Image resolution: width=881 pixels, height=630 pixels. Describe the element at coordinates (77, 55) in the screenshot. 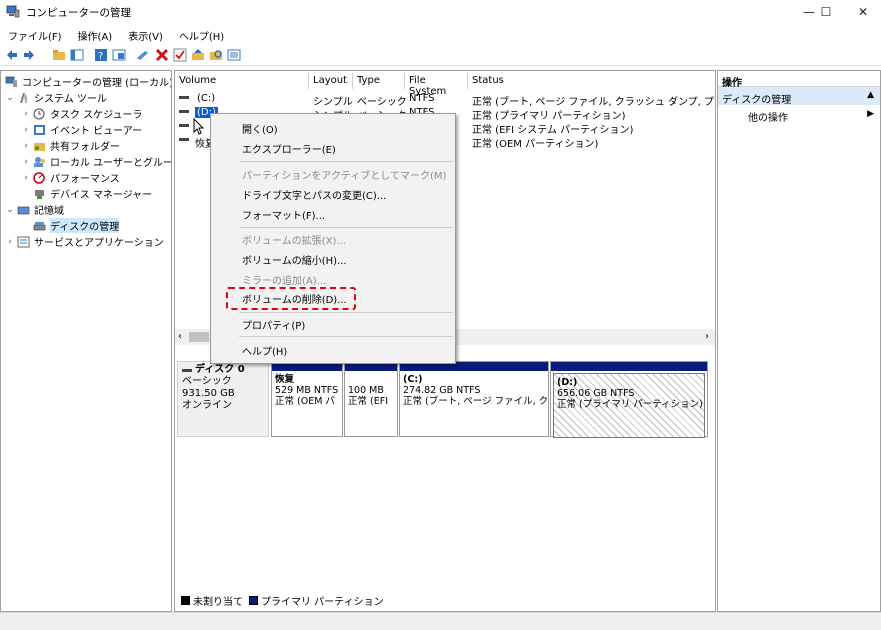

I see `show-hide-tree-icon` at that location.